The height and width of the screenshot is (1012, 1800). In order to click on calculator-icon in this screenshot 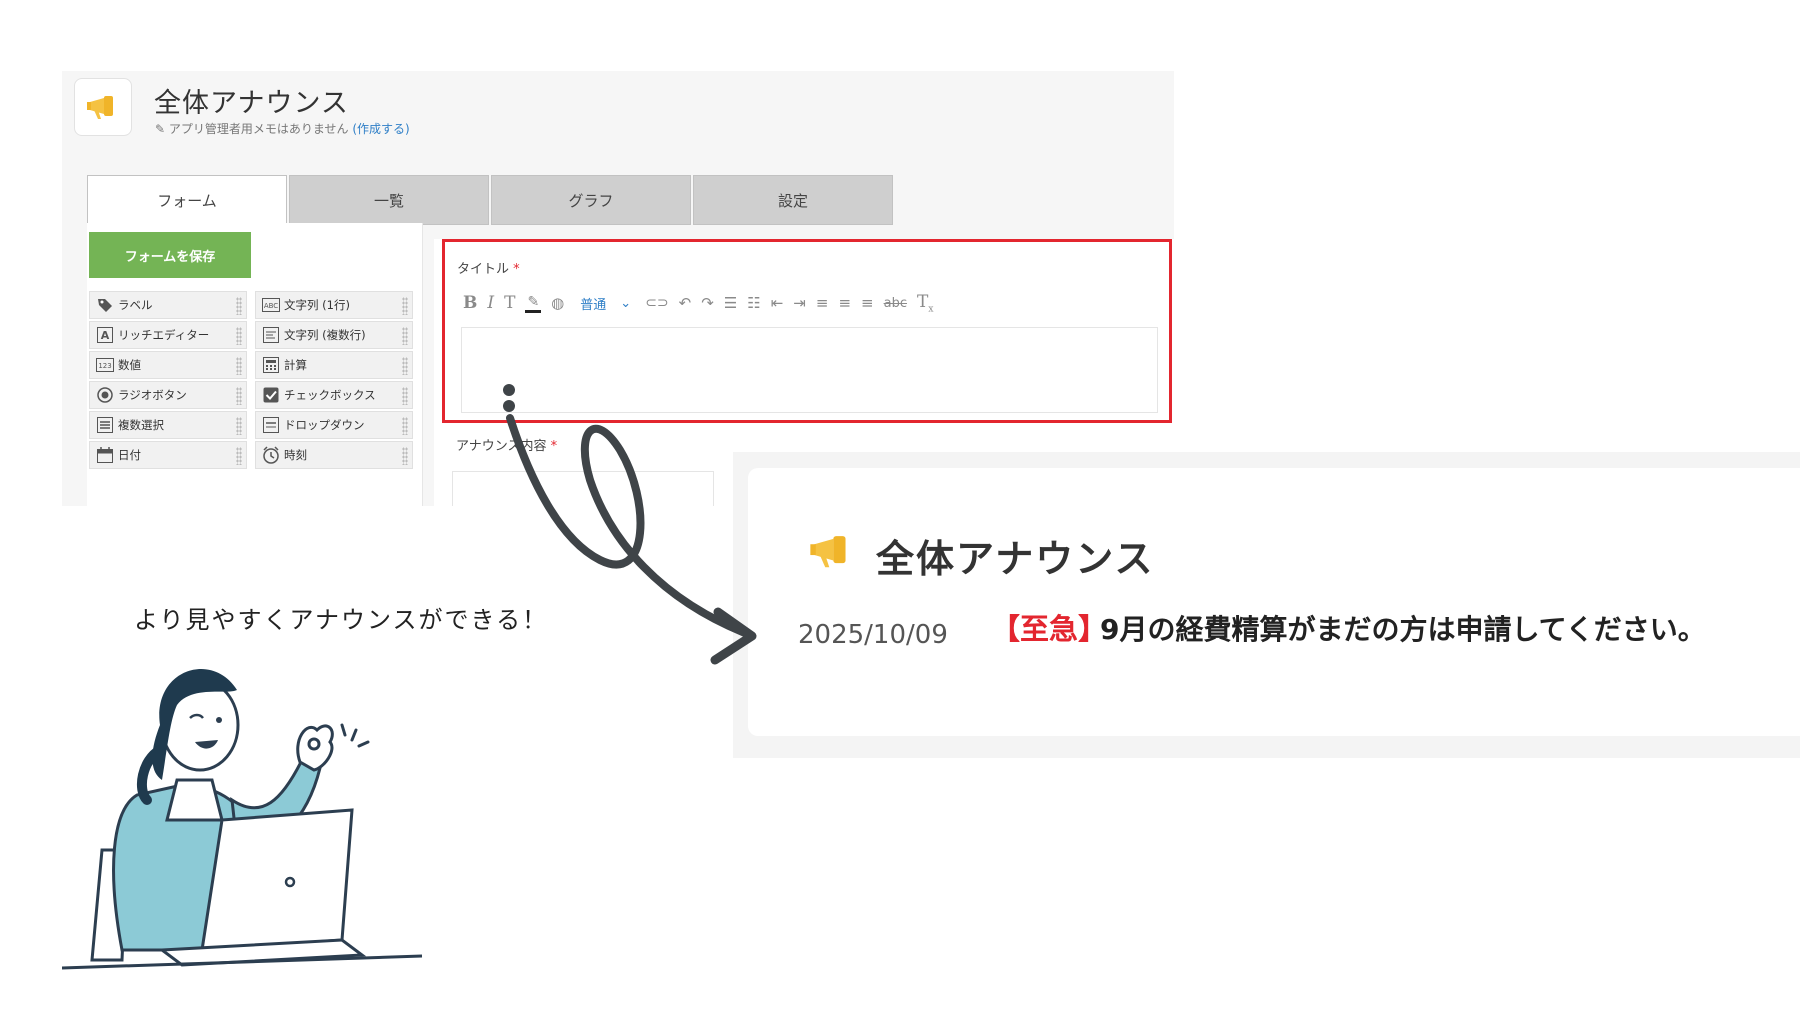, I will do `click(271, 365)`.